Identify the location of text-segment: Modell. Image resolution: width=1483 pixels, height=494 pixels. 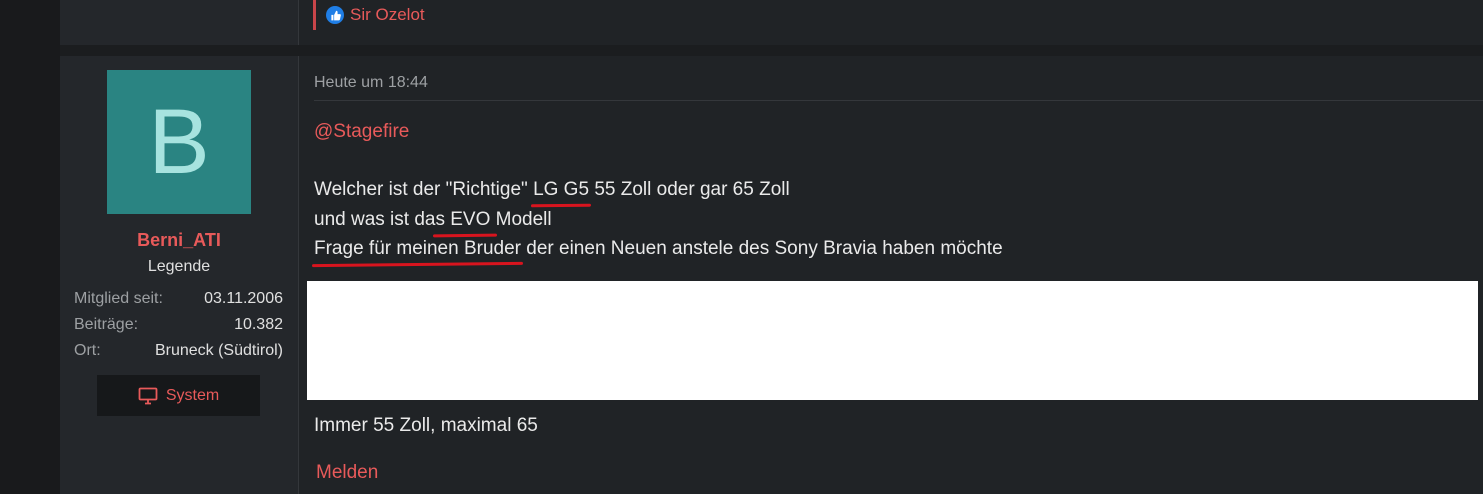
(523, 219).